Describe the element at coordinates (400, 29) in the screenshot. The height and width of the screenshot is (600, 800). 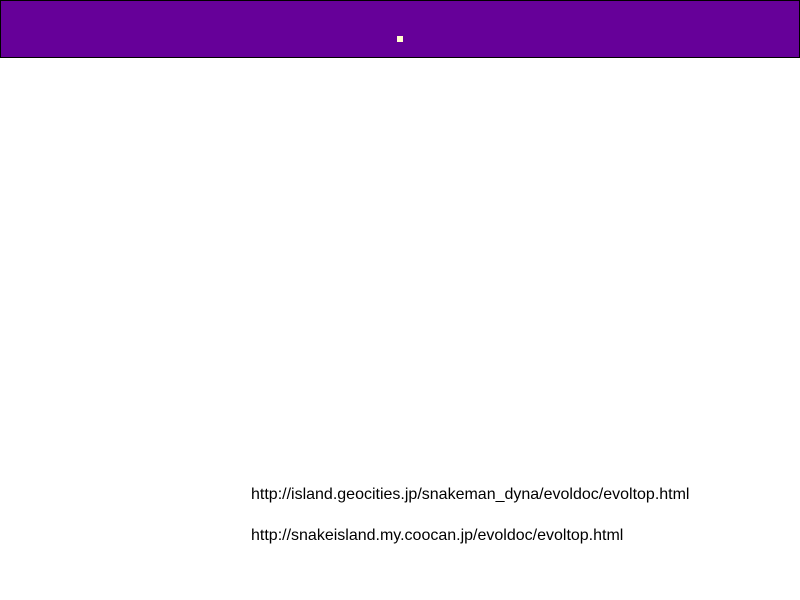
I see `header-bar` at that location.